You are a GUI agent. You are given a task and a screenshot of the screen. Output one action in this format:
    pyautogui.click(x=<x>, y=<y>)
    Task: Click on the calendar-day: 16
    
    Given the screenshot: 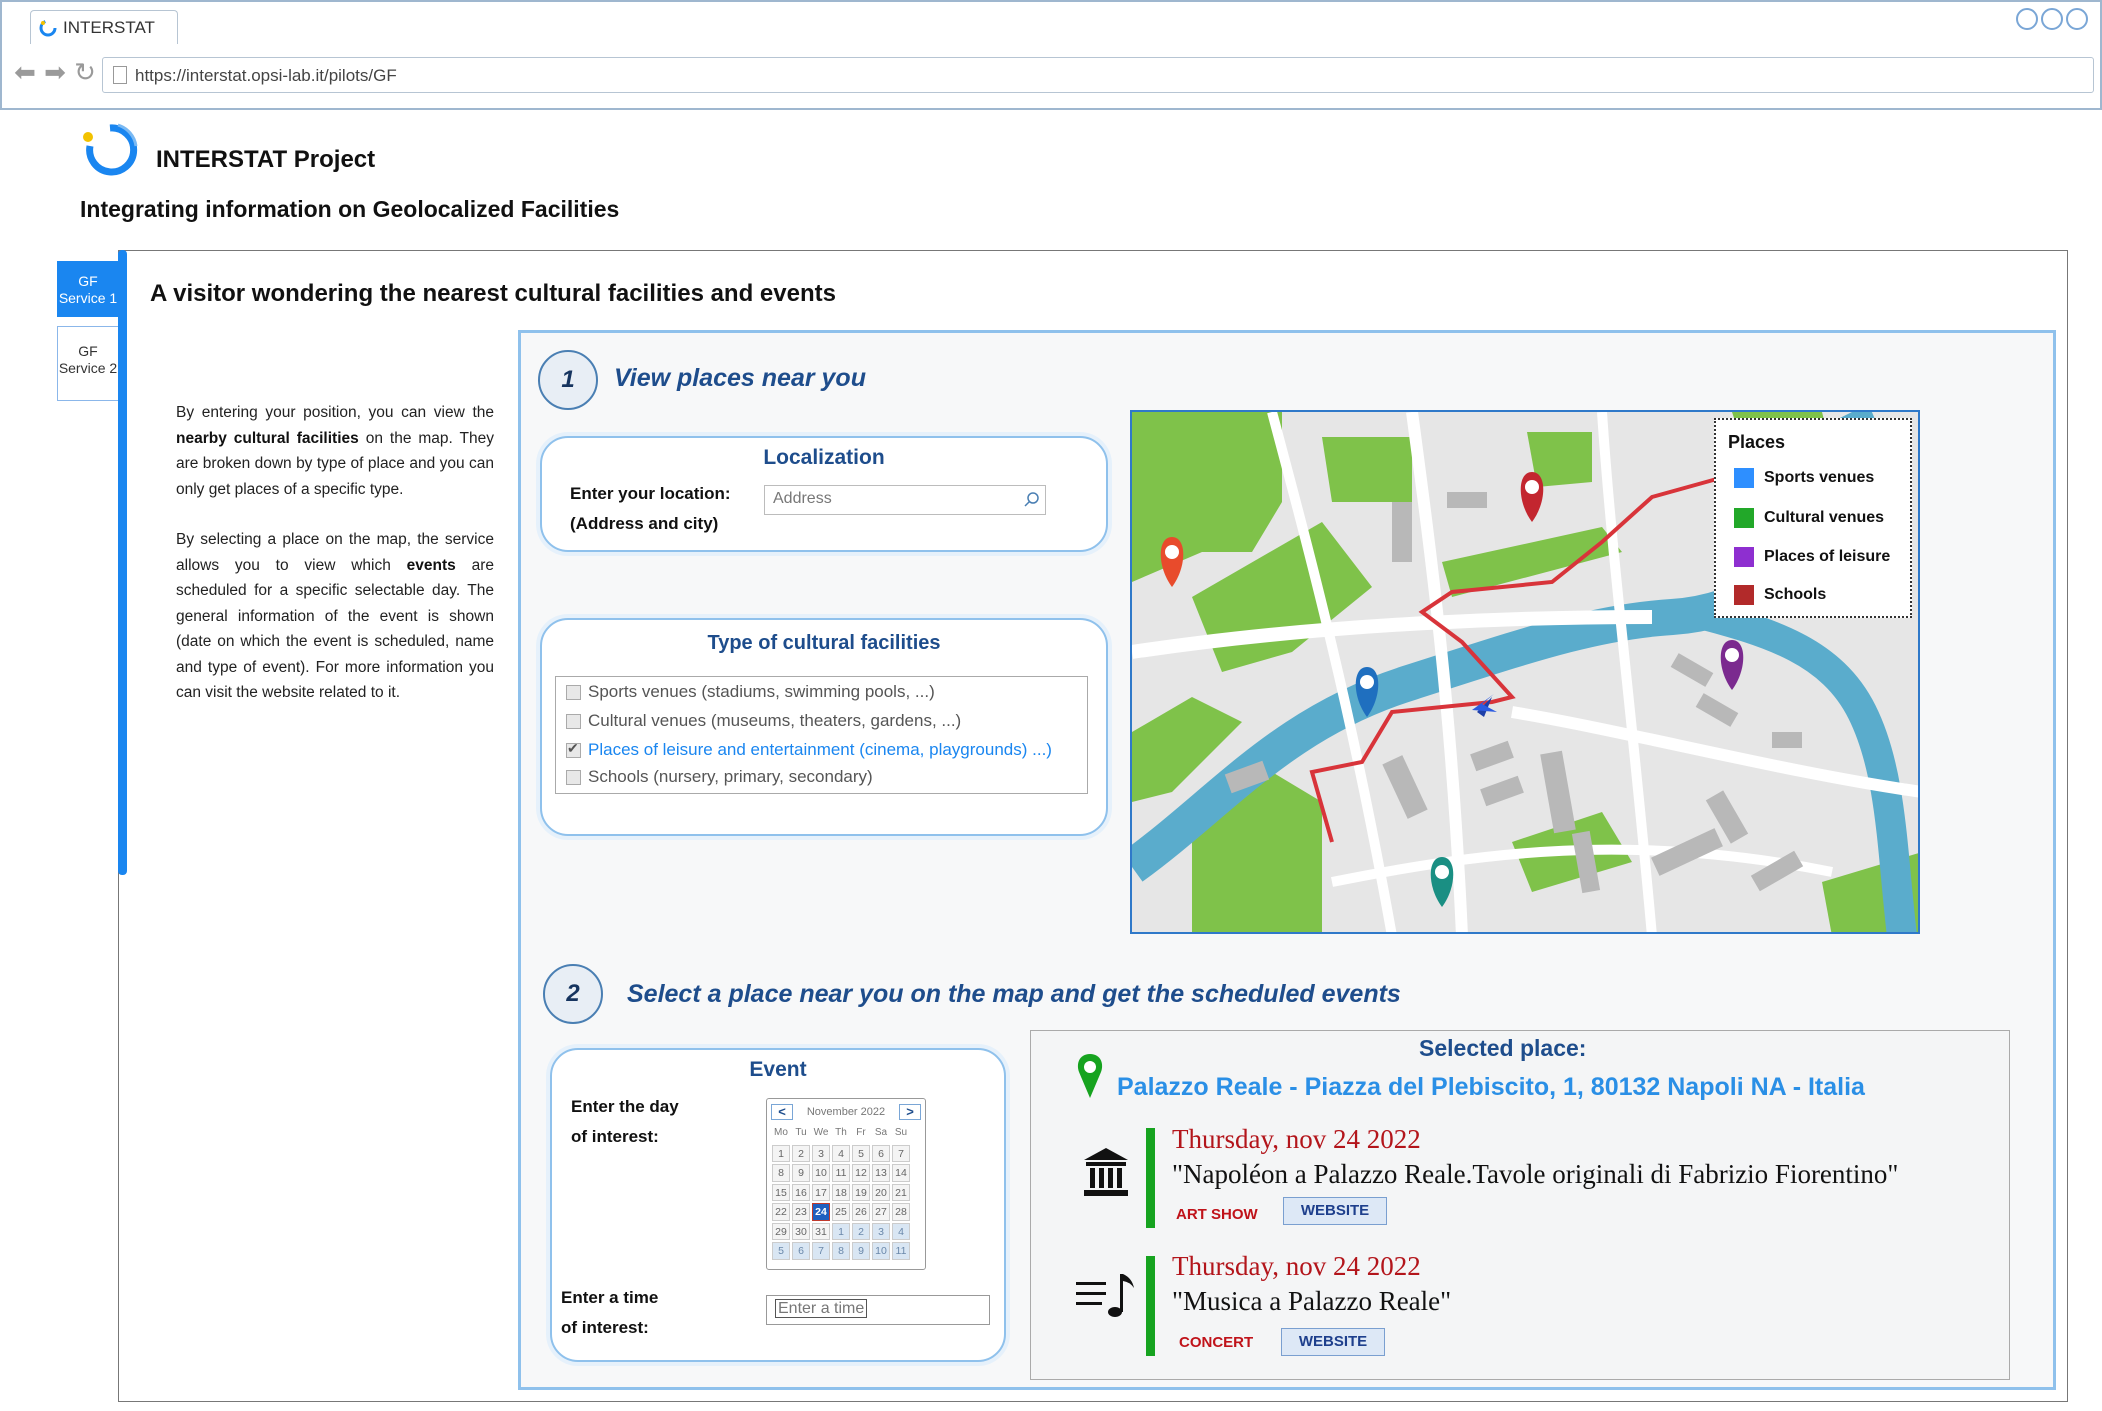 What is the action you would take?
    pyautogui.click(x=801, y=1192)
    